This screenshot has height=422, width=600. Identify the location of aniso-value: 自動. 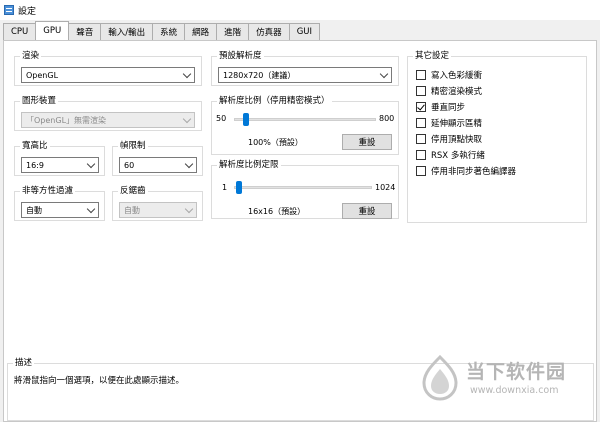
(34, 210).